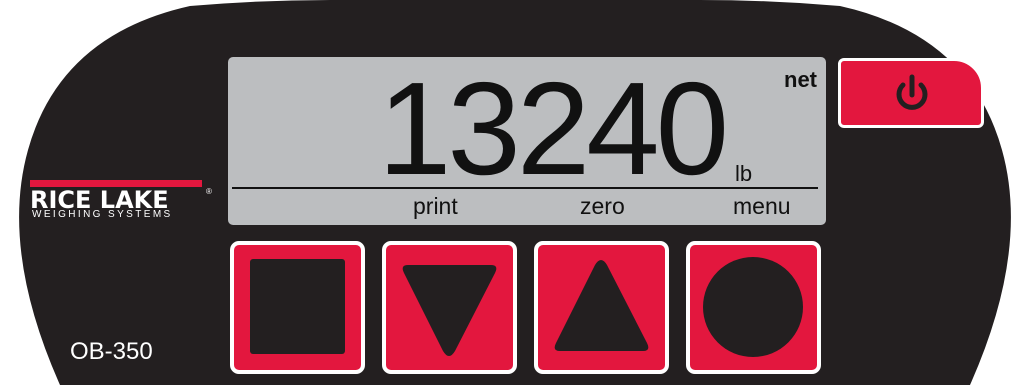 This screenshot has height=385, width=1030. What do you see at coordinates (102, 214) in the screenshot?
I see `brand-tagline: WEIGHING SYSTEMS` at bounding box center [102, 214].